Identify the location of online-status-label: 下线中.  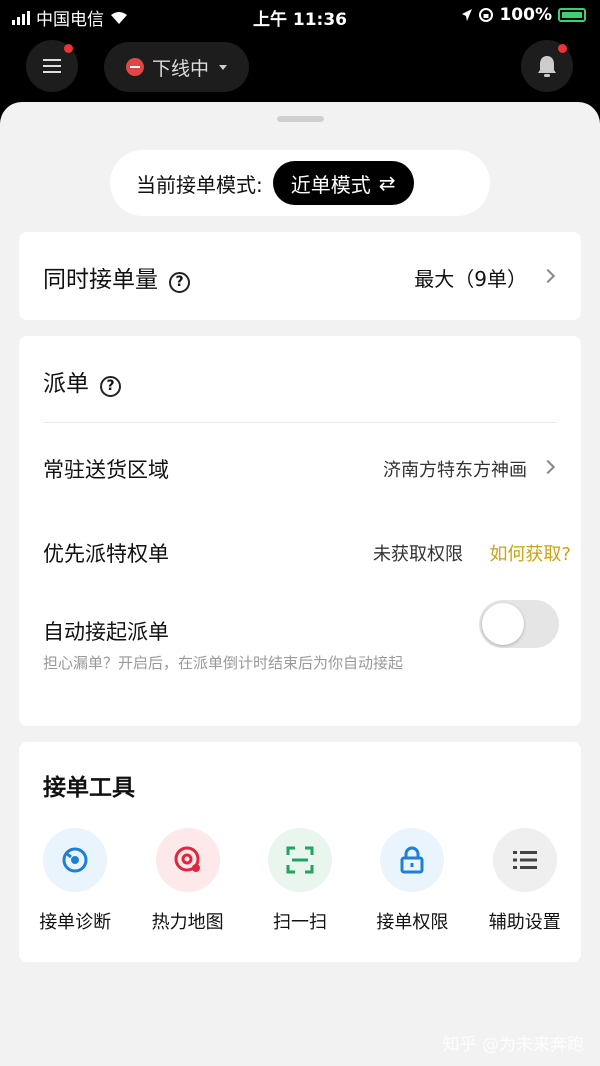
(181, 68).